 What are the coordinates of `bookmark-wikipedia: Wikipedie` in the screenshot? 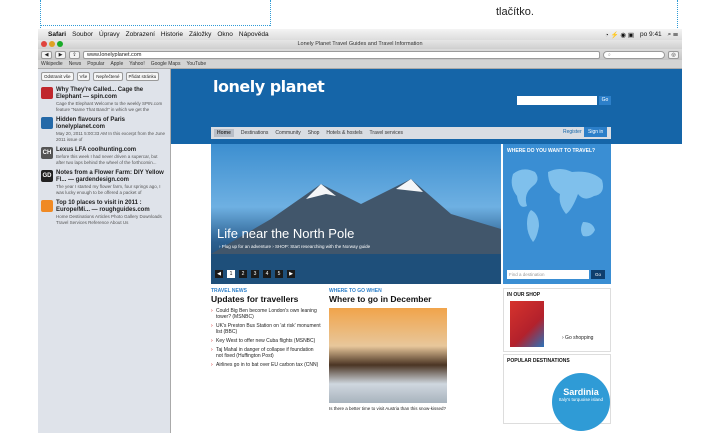 It's located at (52, 64).